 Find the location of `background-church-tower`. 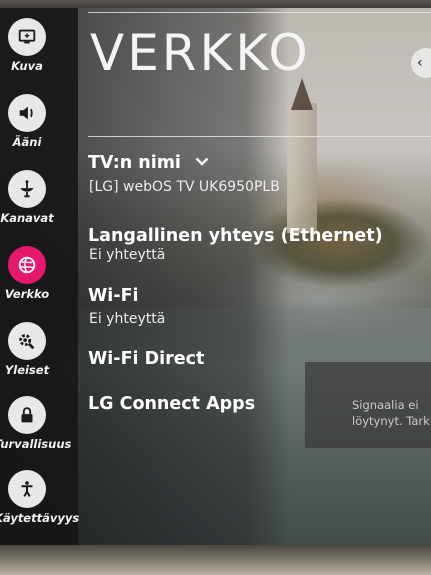

background-church-tower is located at coordinates (302, 168).